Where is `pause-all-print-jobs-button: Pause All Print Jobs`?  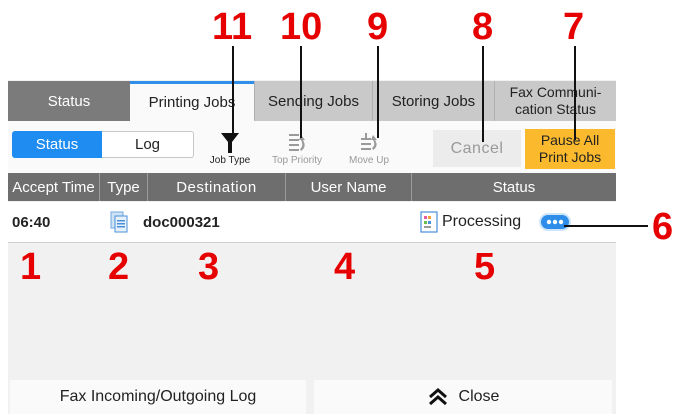 pause-all-print-jobs-button: Pause All Print Jobs is located at coordinates (570, 149).